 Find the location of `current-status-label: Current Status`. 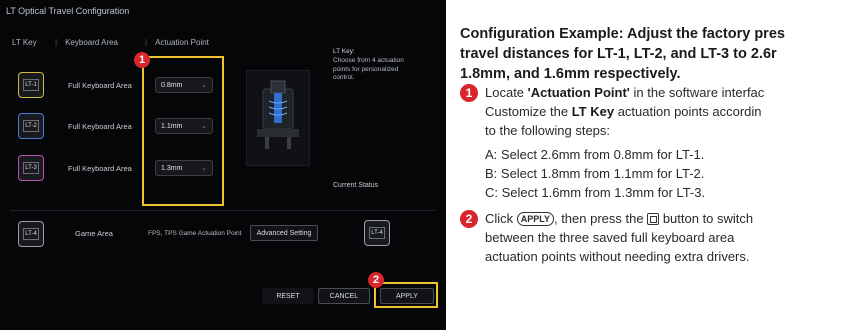

current-status-label: Current Status is located at coordinates (356, 185).